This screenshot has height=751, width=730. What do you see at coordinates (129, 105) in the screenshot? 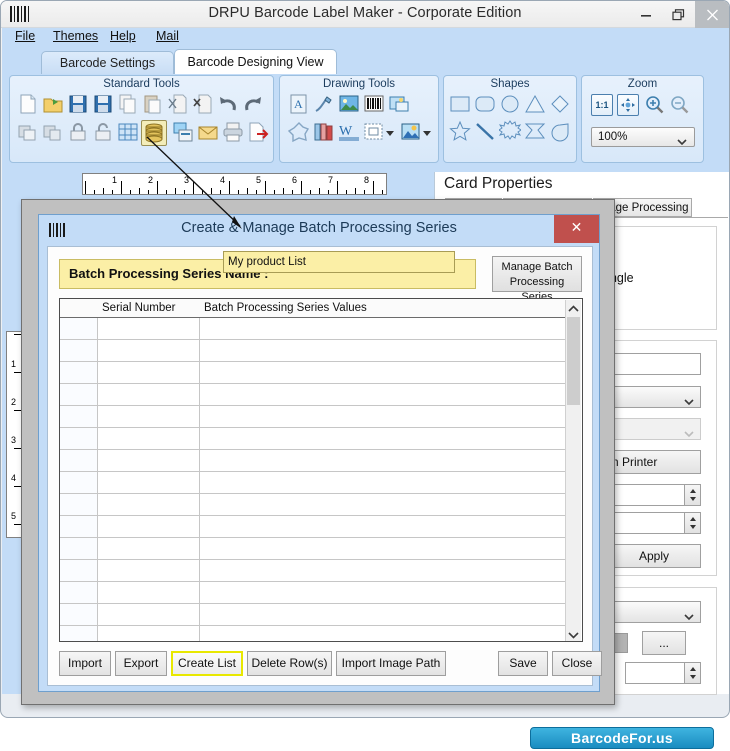
I see `copy-icon` at bounding box center [129, 105].